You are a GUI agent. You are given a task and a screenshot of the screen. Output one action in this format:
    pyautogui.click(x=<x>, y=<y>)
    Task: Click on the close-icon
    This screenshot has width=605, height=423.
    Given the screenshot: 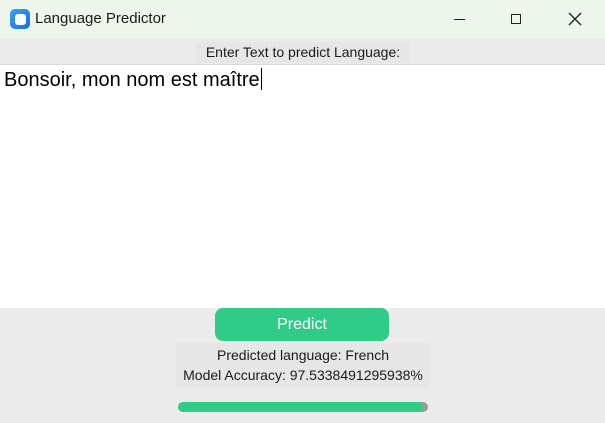 What is the action you would take?
    pyautogui.click(x=575, y=19)
    